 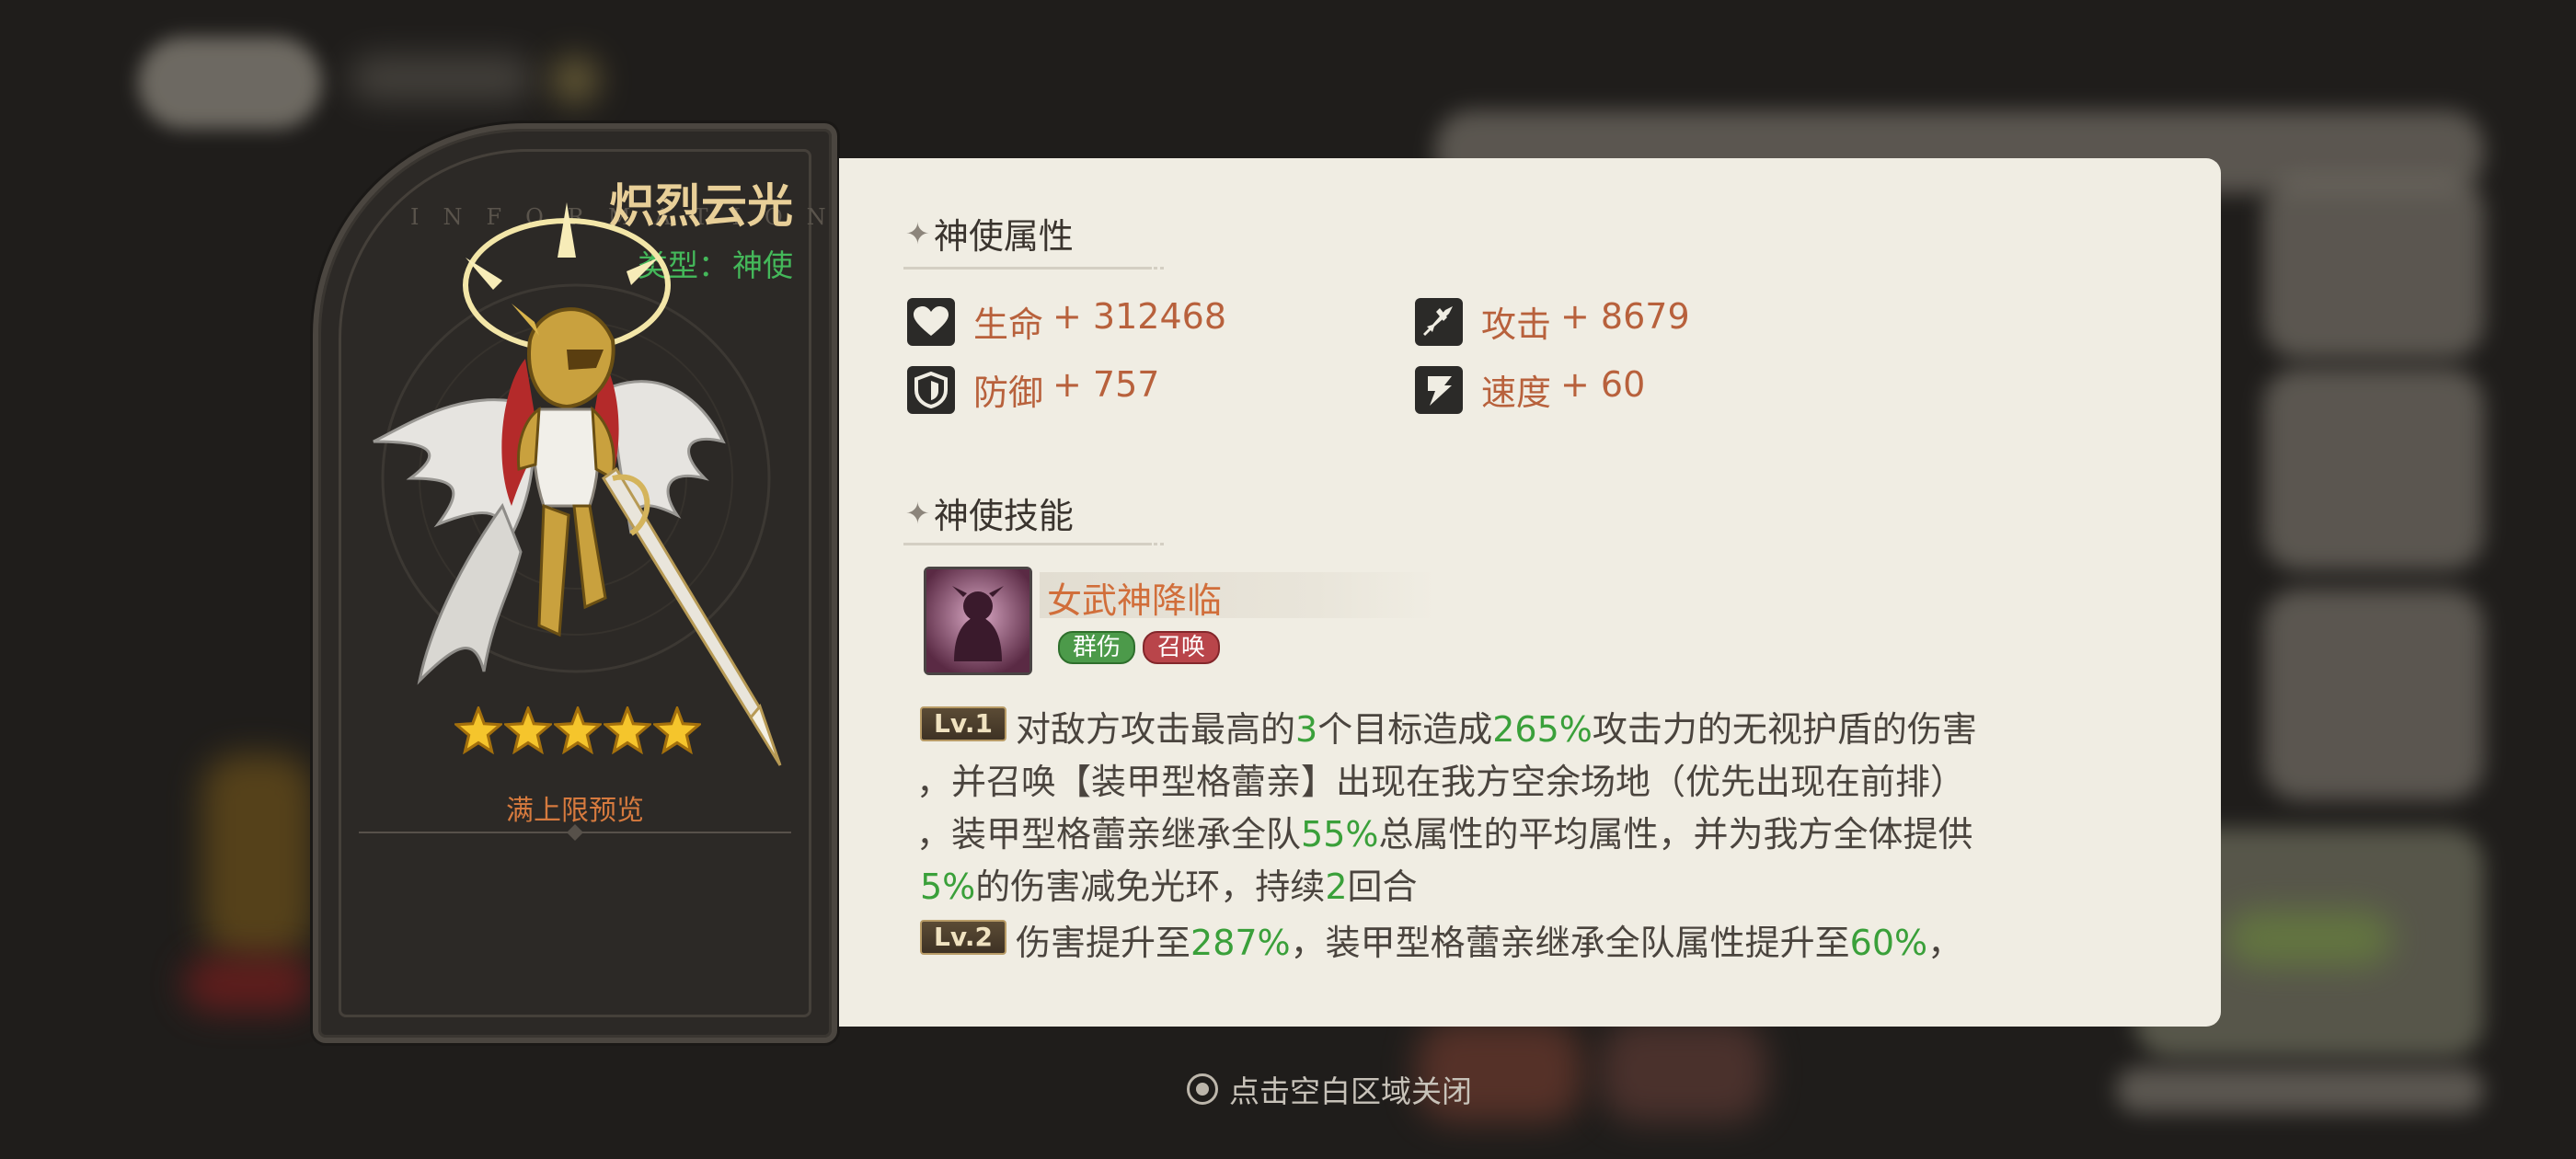 I want to click on desc-value: 55%, so click(x=1340, y=834).